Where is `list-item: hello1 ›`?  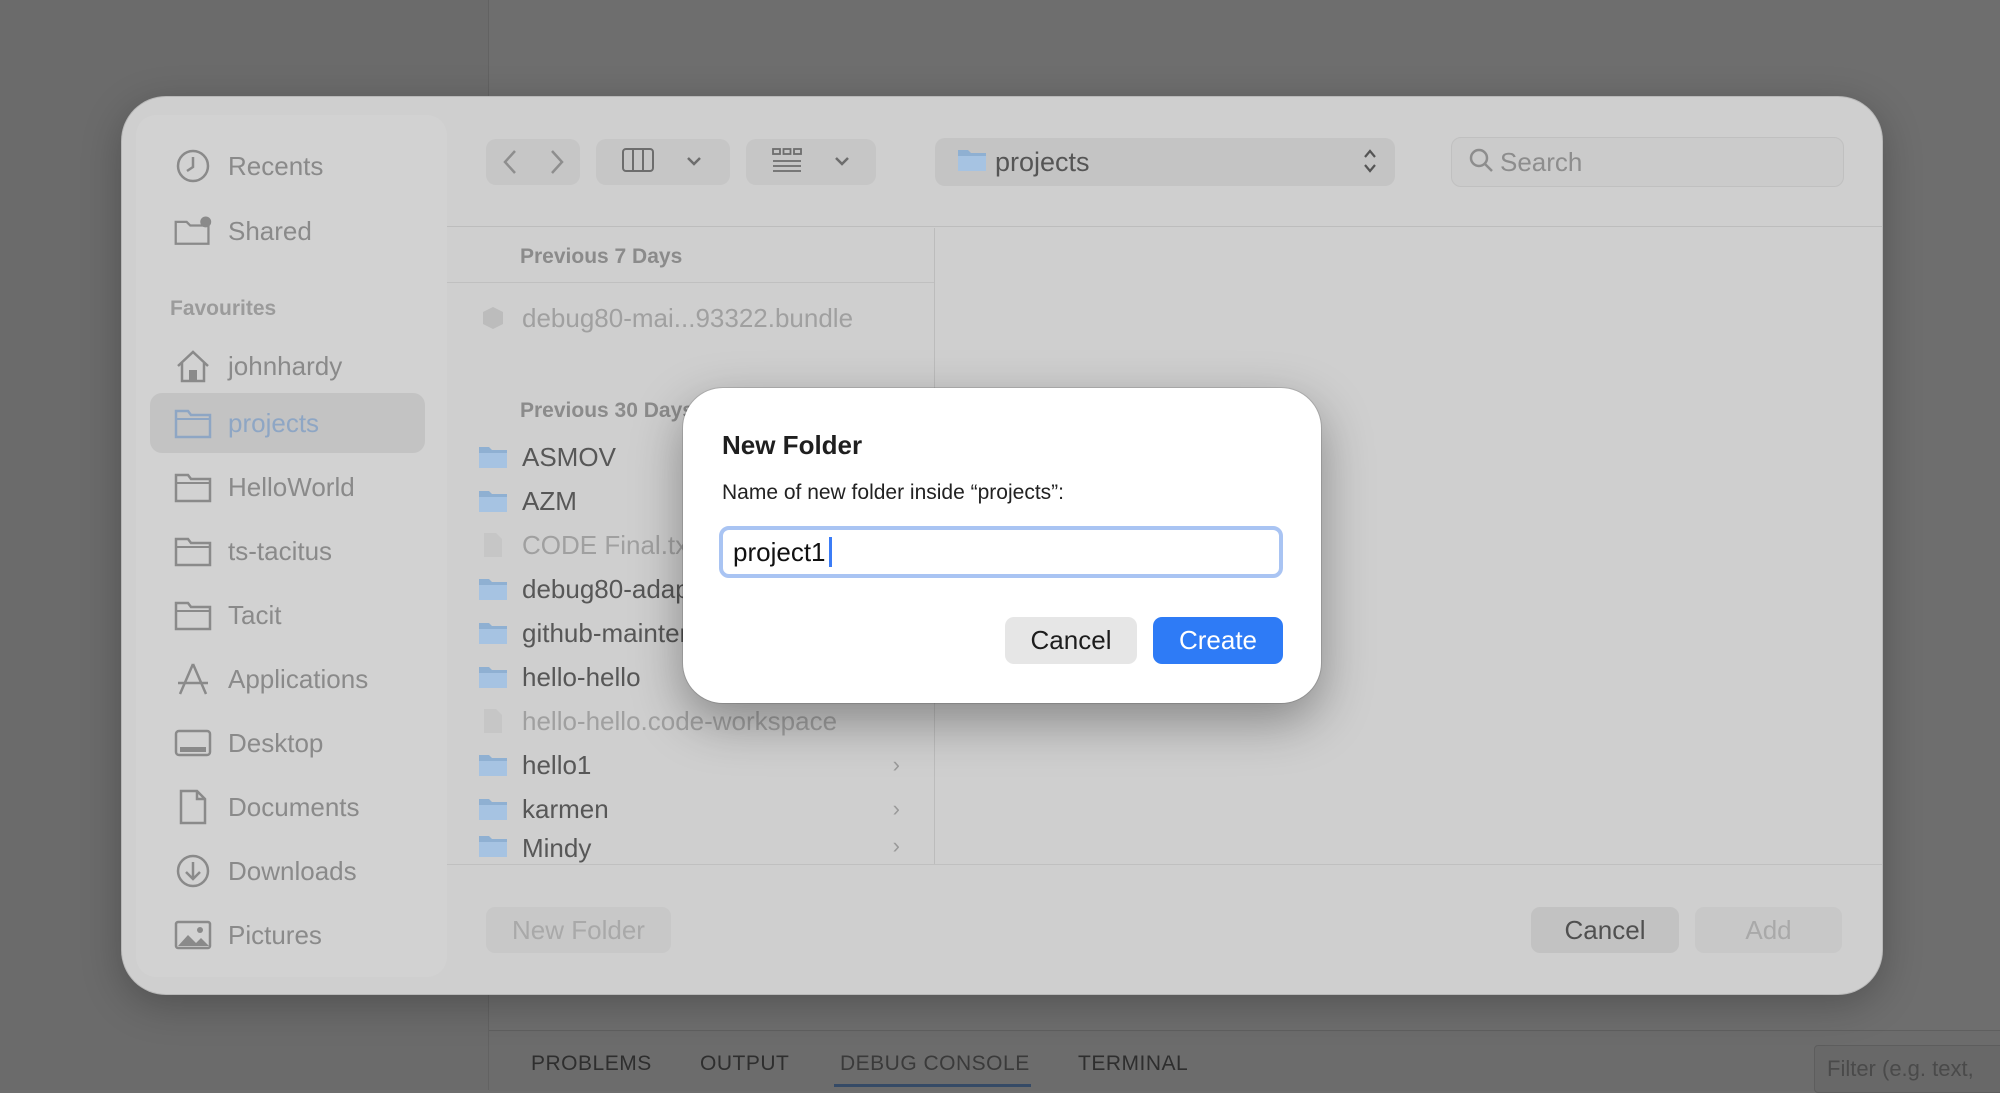
list-item: hello1 › is located at coordinates (698, 765).